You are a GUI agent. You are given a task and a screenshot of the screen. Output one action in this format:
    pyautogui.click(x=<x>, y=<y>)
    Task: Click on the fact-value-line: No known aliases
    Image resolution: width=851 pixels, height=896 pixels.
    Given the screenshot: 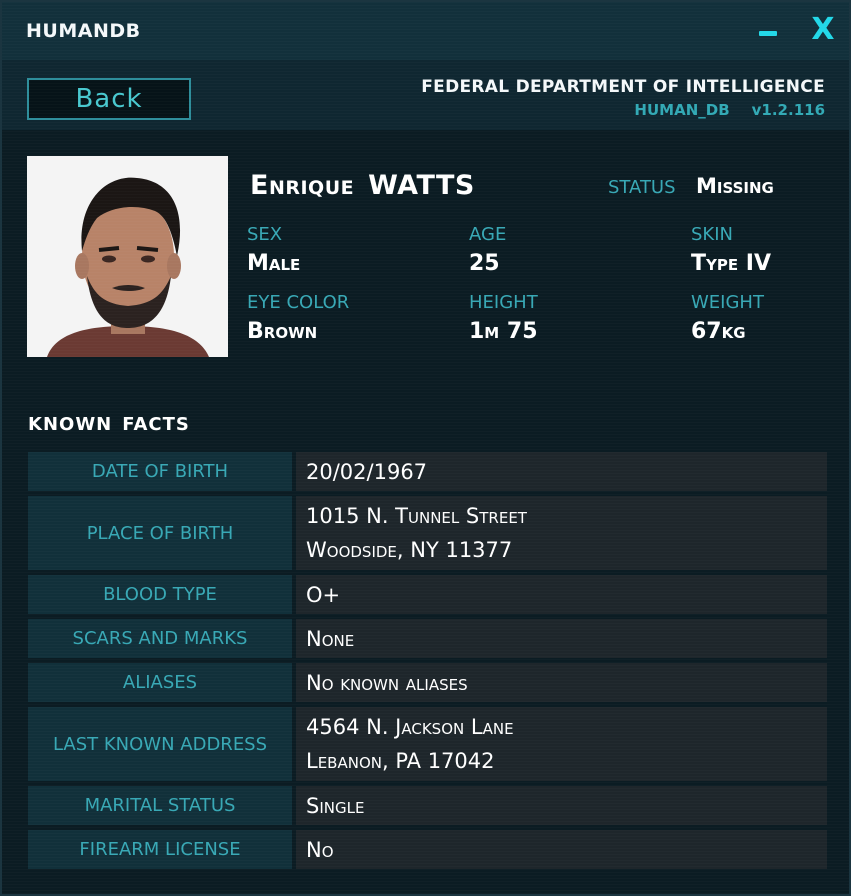 What is the action you would take?
    pyautogui.click(x=387, y=682)
    